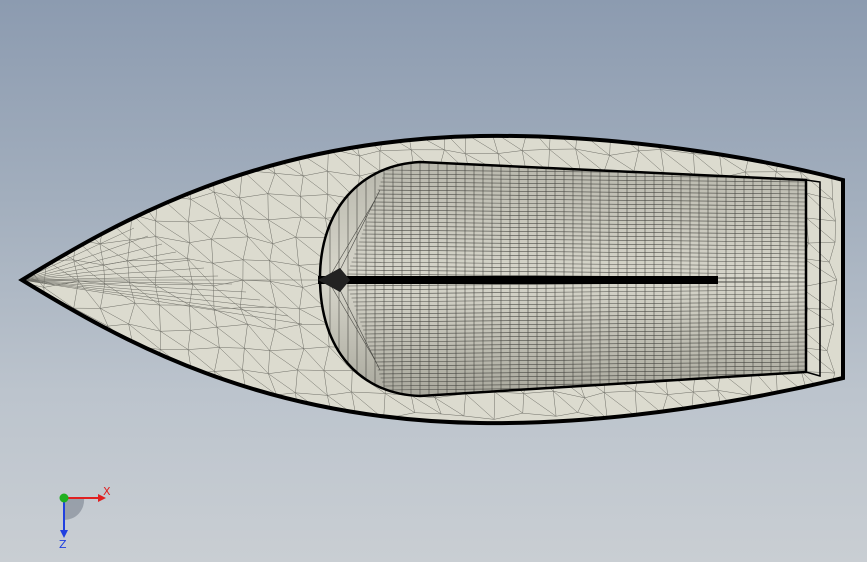 Image resolution: width=867 pixels, height=562 pixels. What do you see at coordinates (63, 544) in the screenshot?
I see `z-axis-label: Z` at bounding box center [63, 544].